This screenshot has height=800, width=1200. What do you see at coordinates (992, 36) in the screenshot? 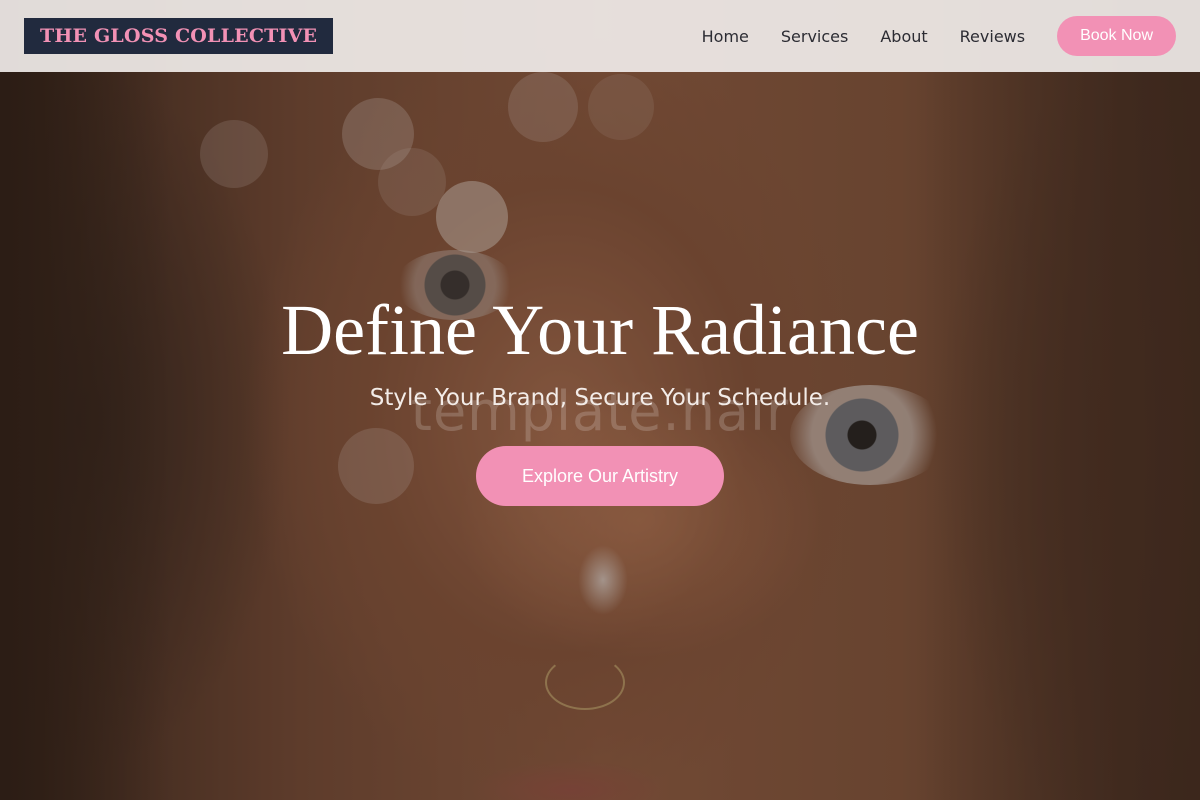
I see `nav-link-reviews: Reviews` at bounding box center [992, 36].